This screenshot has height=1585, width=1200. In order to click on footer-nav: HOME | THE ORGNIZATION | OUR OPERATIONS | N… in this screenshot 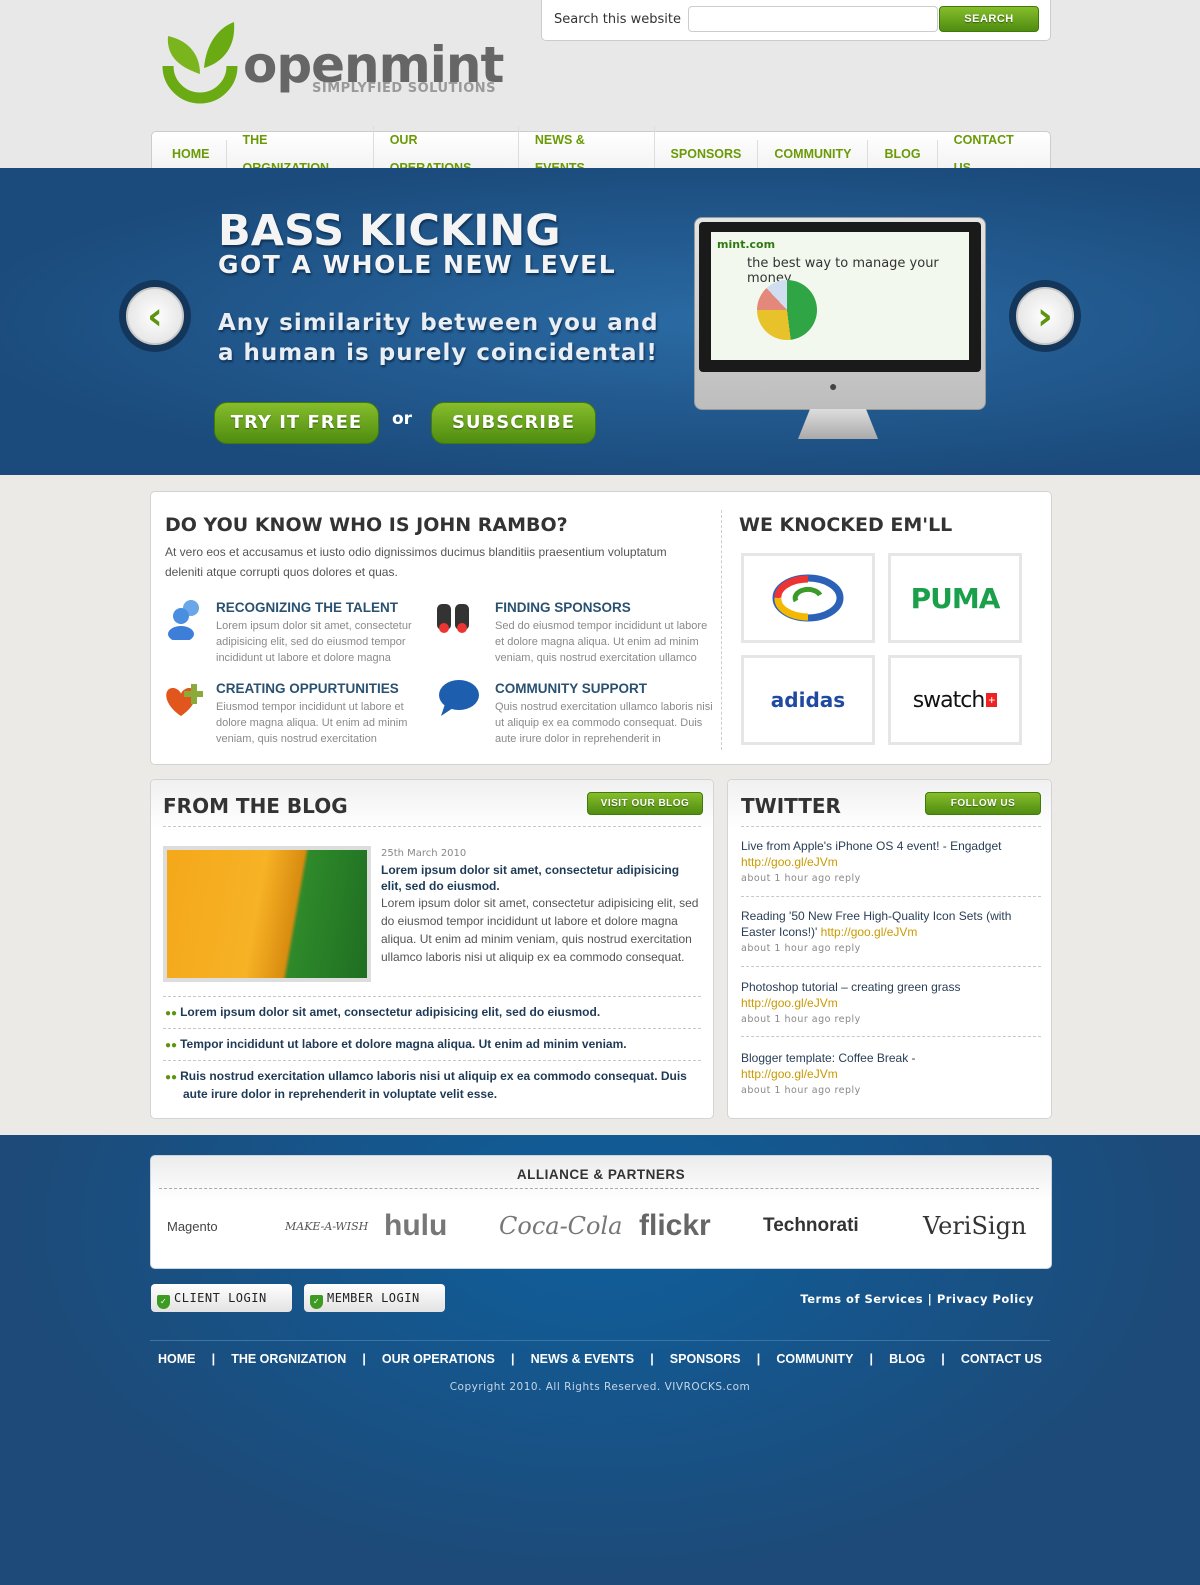, I will do `click(600, 1359)`.